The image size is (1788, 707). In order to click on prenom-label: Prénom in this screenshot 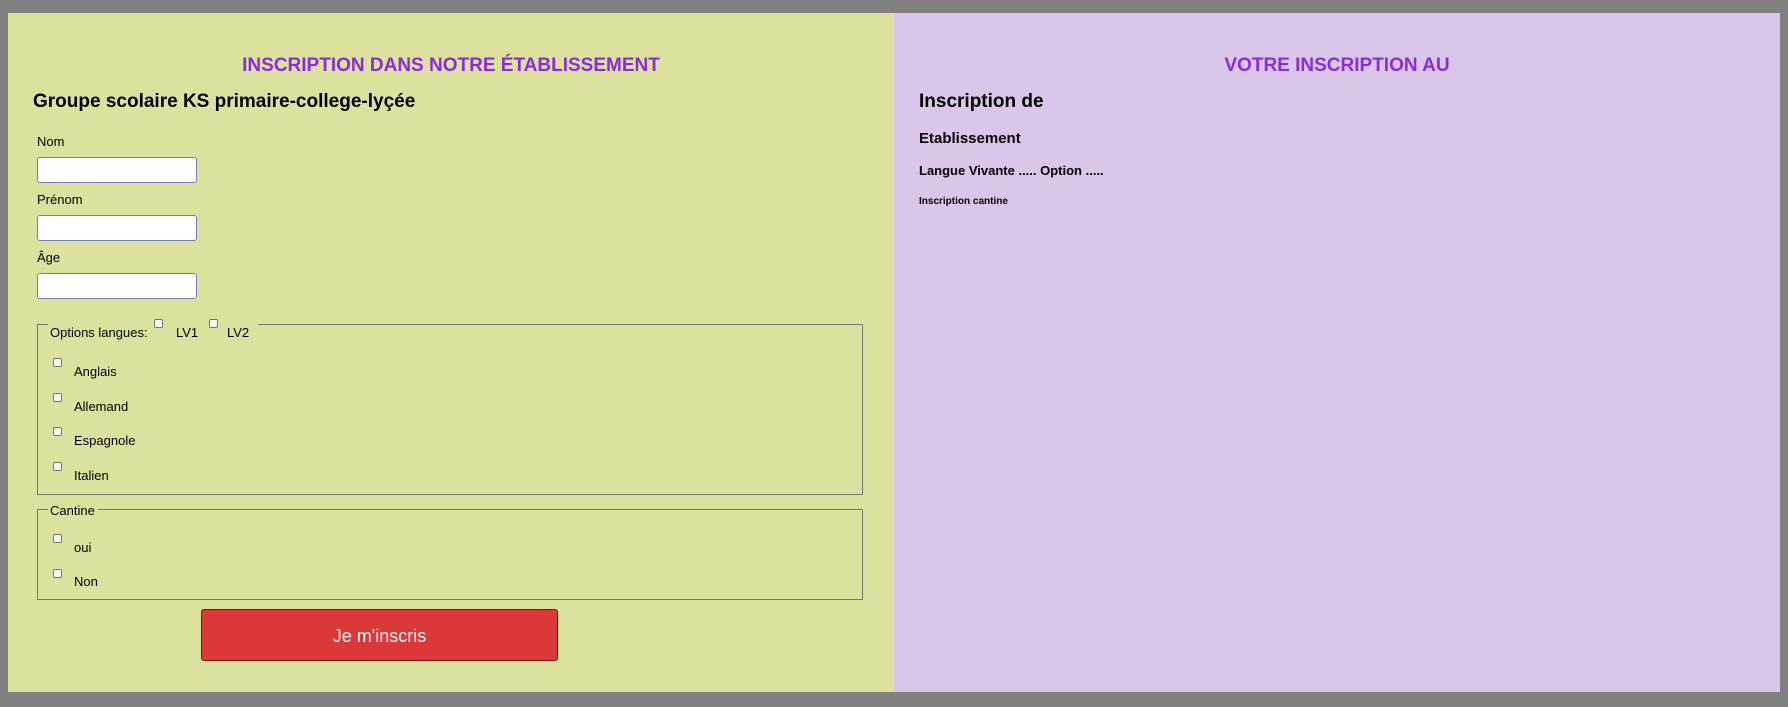, I will do `click(60, 199)`.